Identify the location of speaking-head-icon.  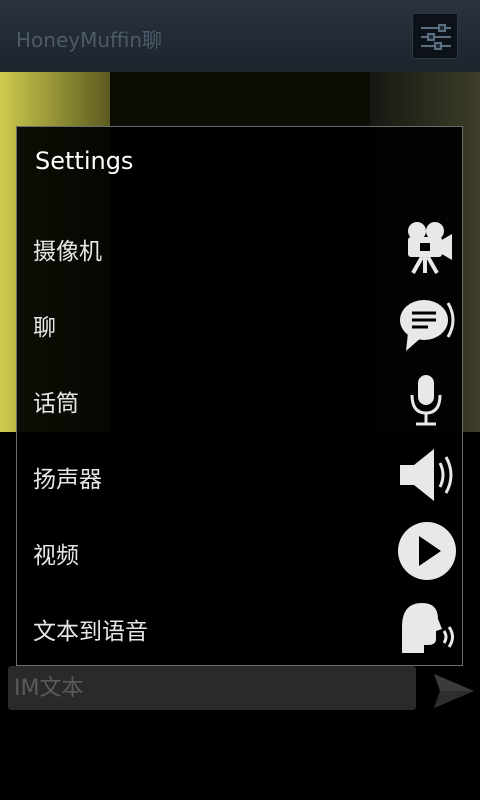
(427, 627).